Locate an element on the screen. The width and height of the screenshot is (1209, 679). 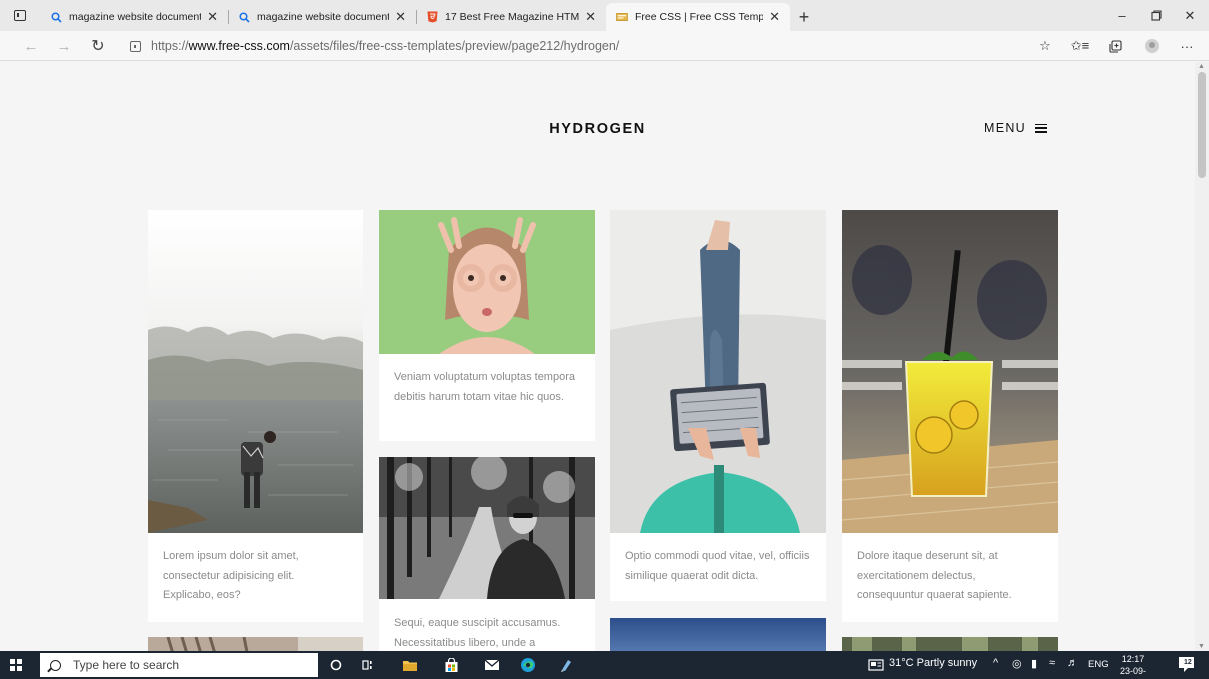
wifi-icon: ≈ is located at coordinates (1052, 663).